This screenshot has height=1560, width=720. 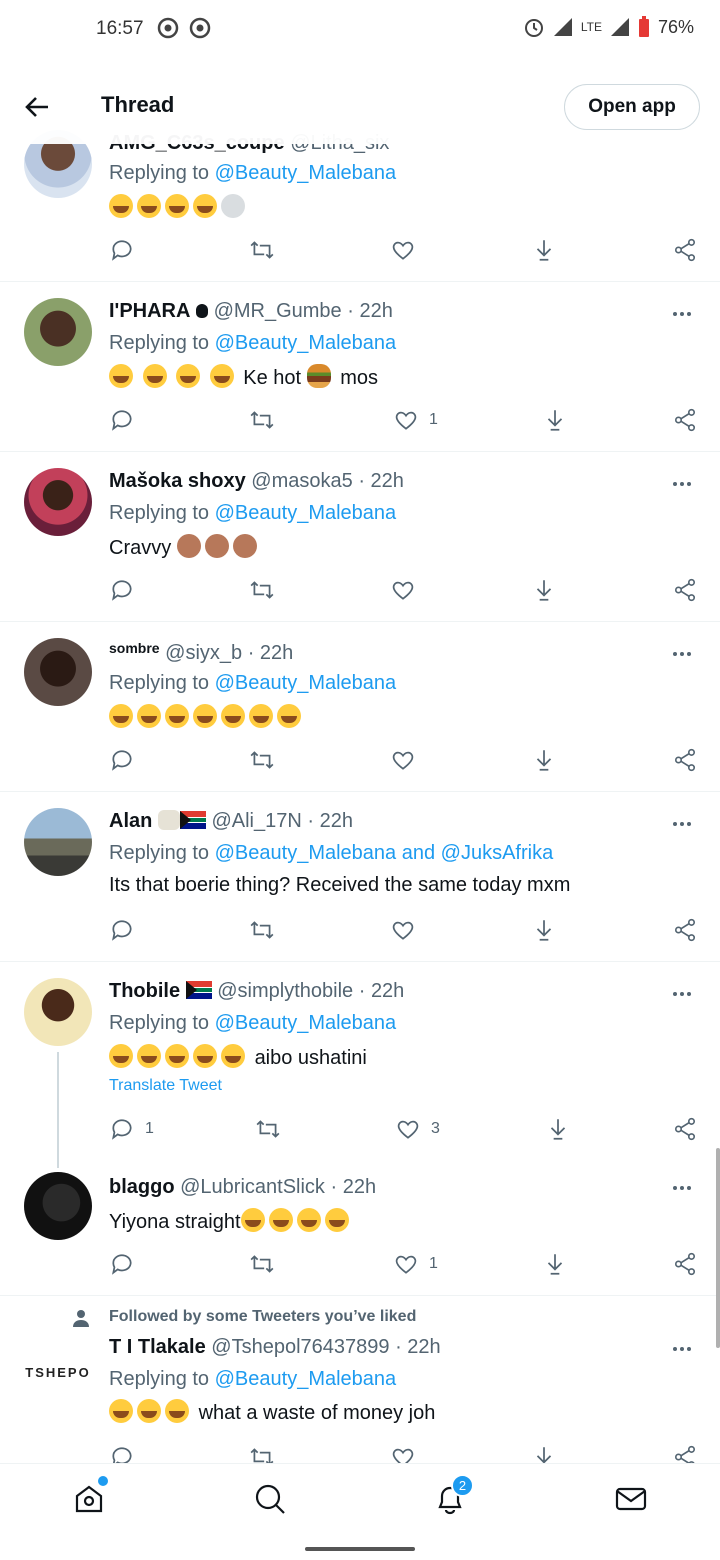 I want to click on tweet-header: T I Tlakale @Tshepol76437899 · 22h, so click(x=275, y=1347).